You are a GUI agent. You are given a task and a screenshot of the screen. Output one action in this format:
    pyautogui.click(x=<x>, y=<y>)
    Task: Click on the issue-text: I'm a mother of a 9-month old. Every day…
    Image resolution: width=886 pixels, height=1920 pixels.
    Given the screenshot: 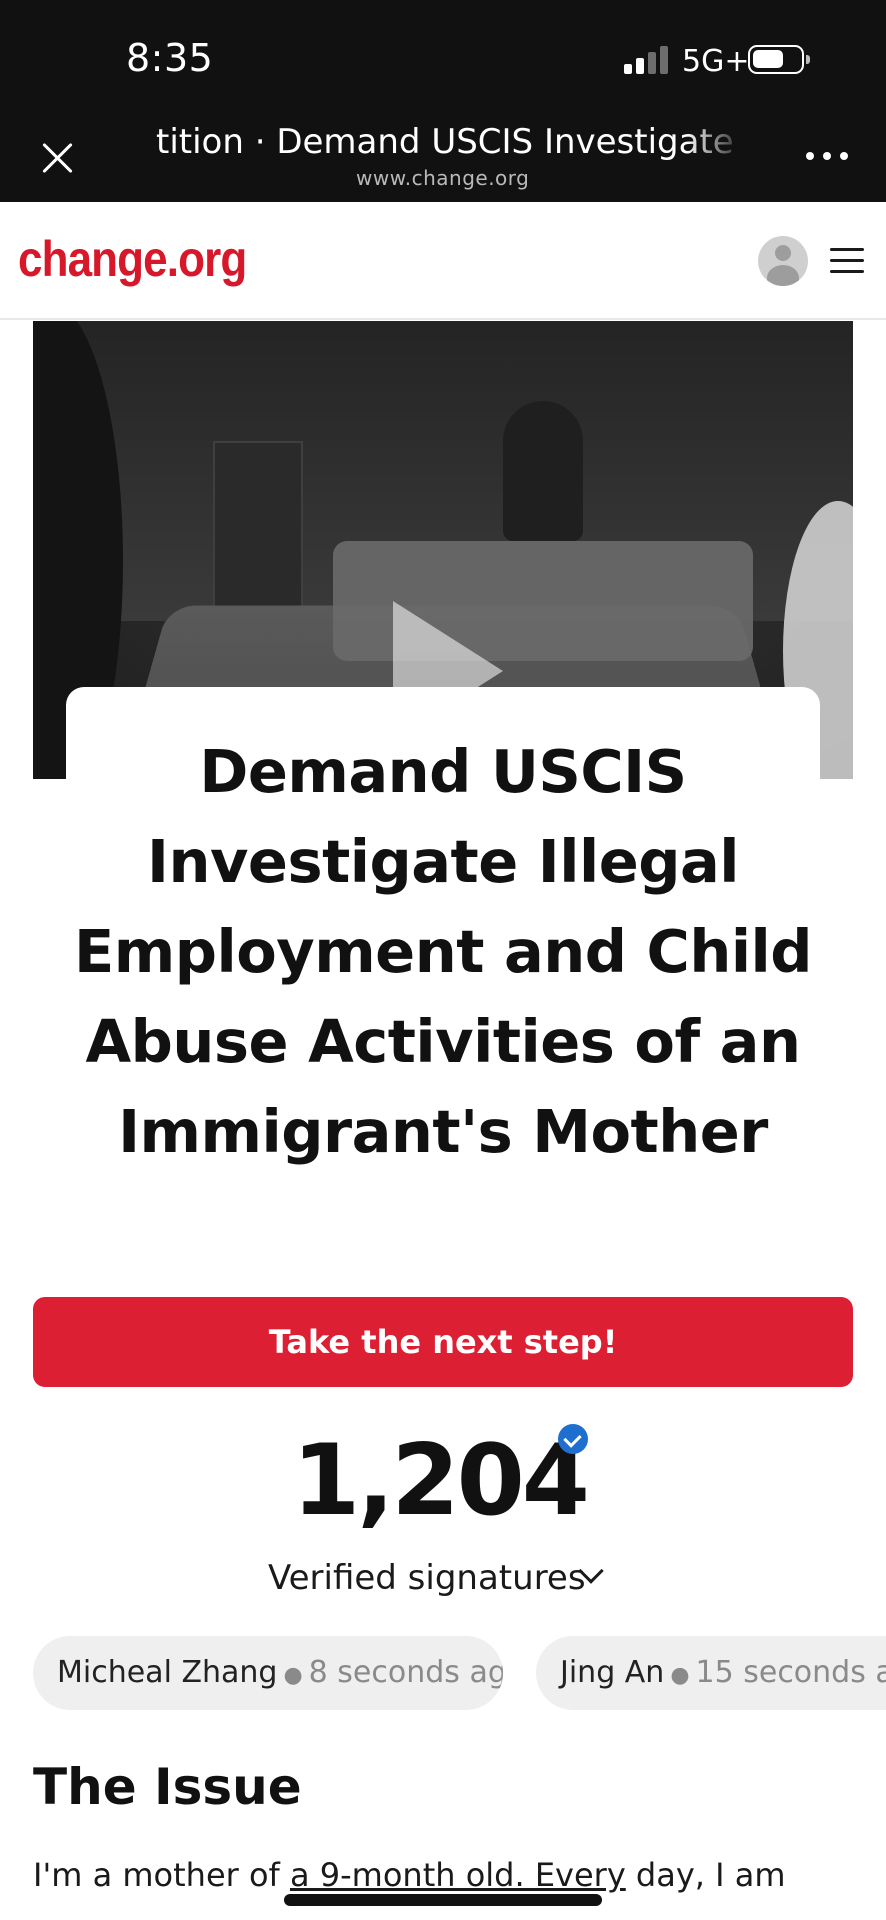 What is the action you would take?
    pyautogui.click(x=448, y=1875)
    